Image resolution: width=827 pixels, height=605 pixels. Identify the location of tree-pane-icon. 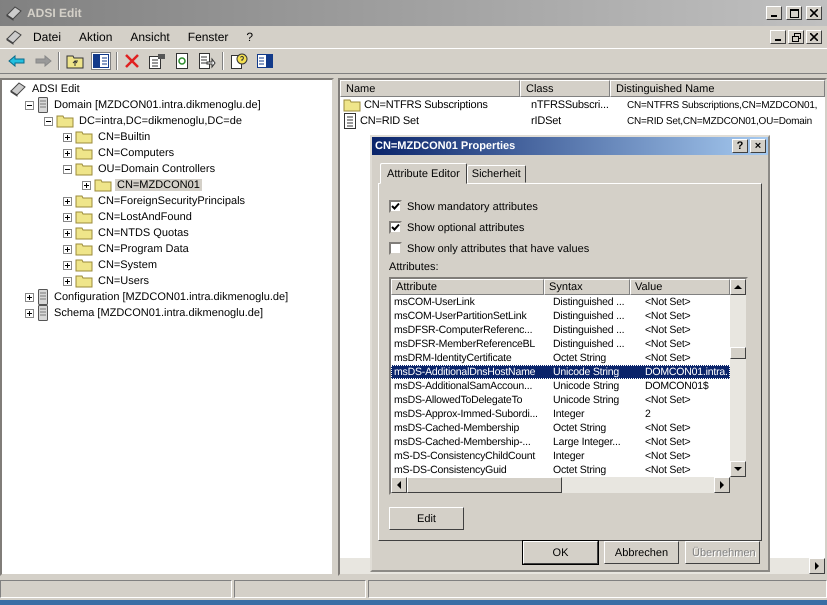
(101, 61).